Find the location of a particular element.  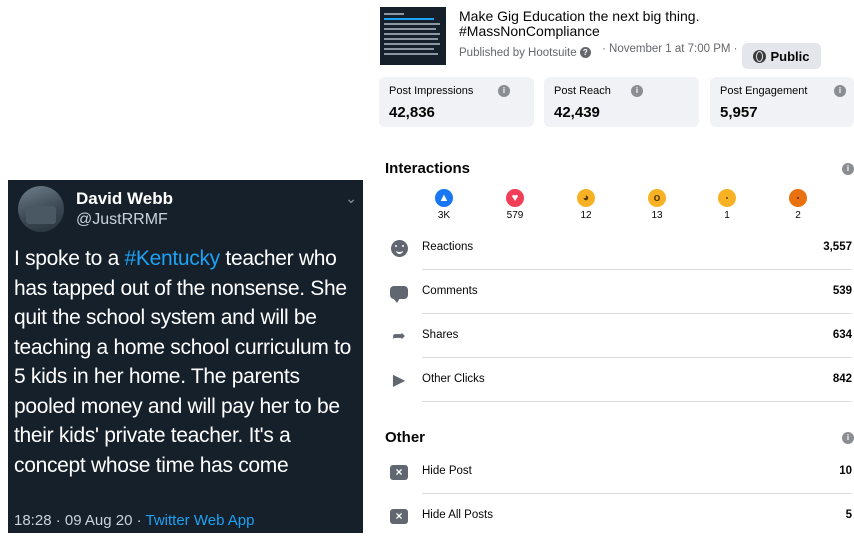

other-row-hide-all-posts: × Hide All Posts 5 is located at coordinates (619, 516).